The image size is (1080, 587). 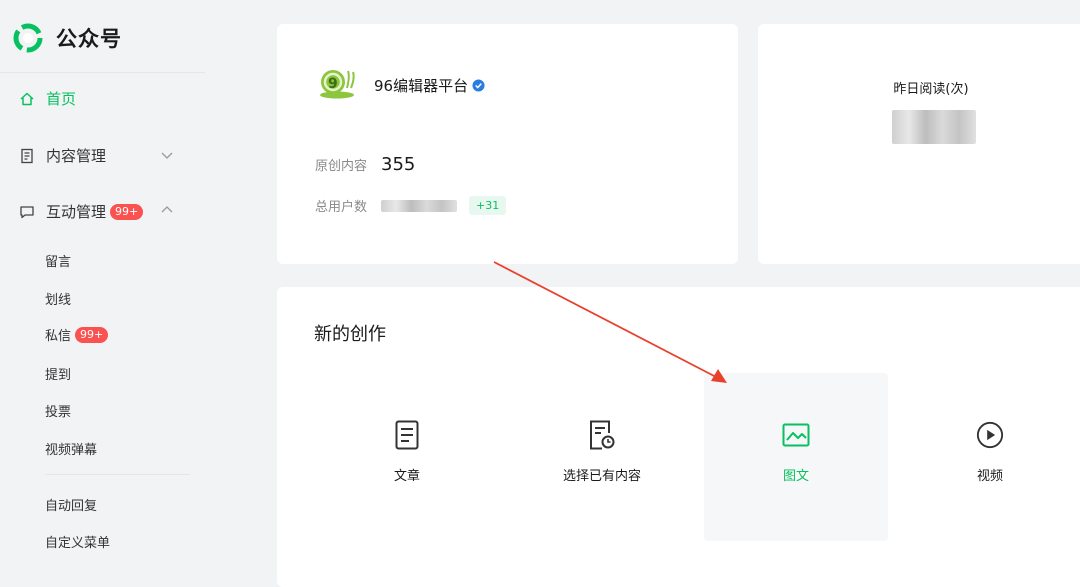 I want to click on sidebar-item-video-danmaku: 视频弹幕, so click(x=71, y=448).